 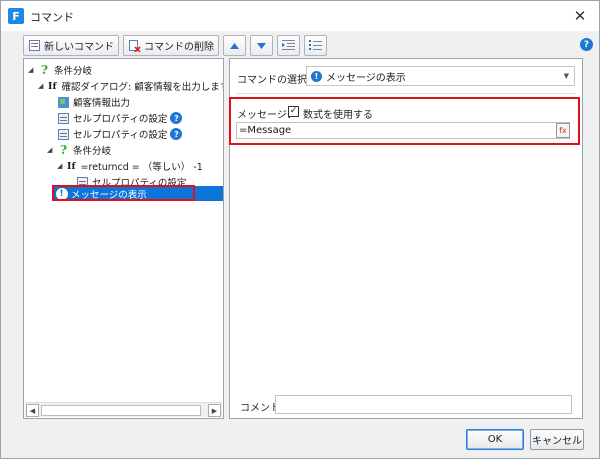 I want to click on message-value: =Message, so click(x=265, y=130).